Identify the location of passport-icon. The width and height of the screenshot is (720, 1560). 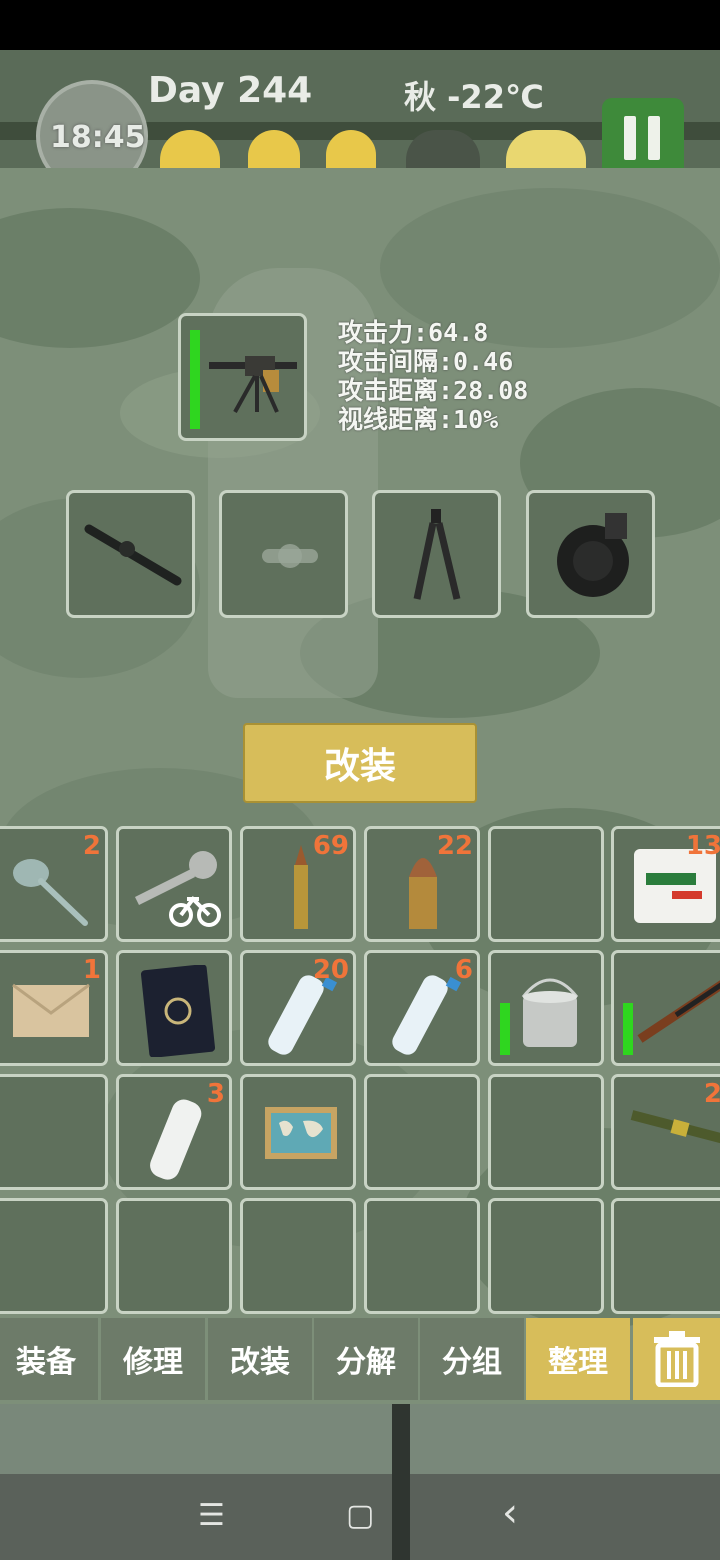
(178, 1011).